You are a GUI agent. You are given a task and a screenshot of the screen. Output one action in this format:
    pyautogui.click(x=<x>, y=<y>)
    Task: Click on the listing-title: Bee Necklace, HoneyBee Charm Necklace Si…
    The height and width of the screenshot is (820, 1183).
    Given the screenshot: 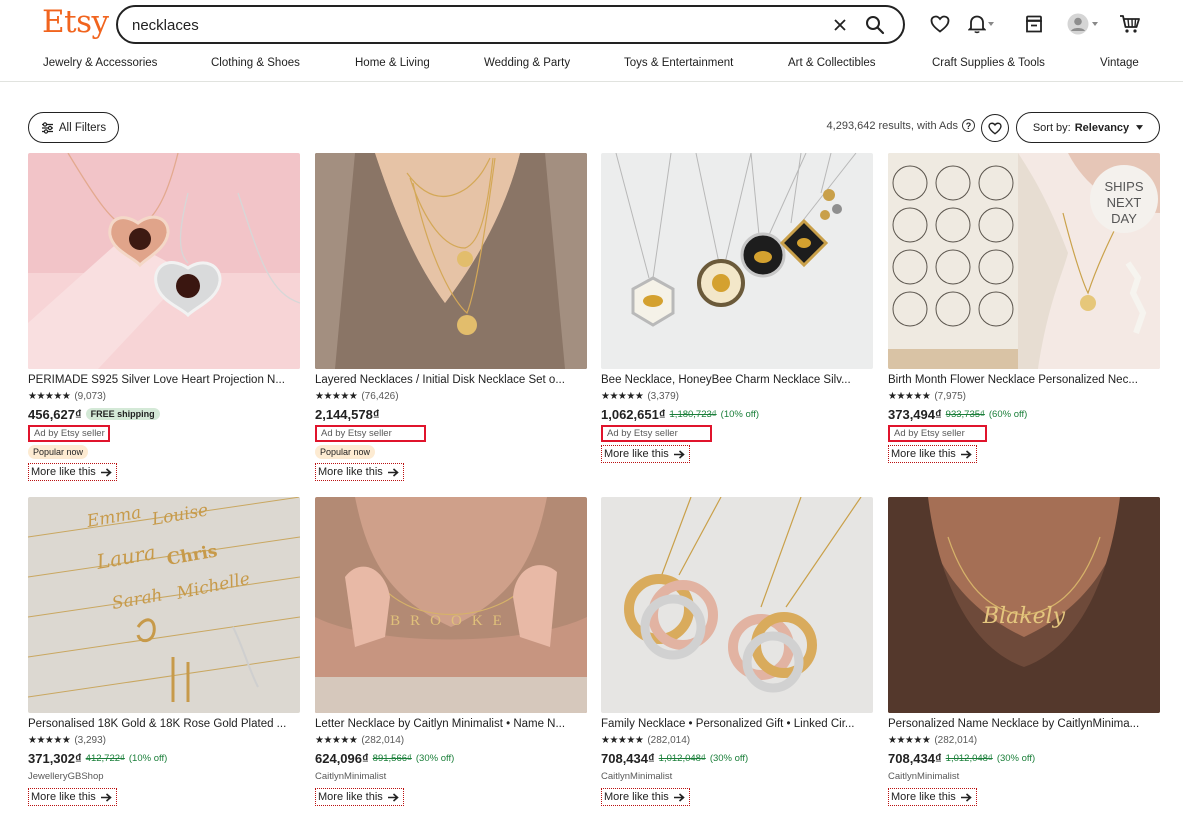 What is the action you would take?
    pyautogui.click(x=737, y=380)
    